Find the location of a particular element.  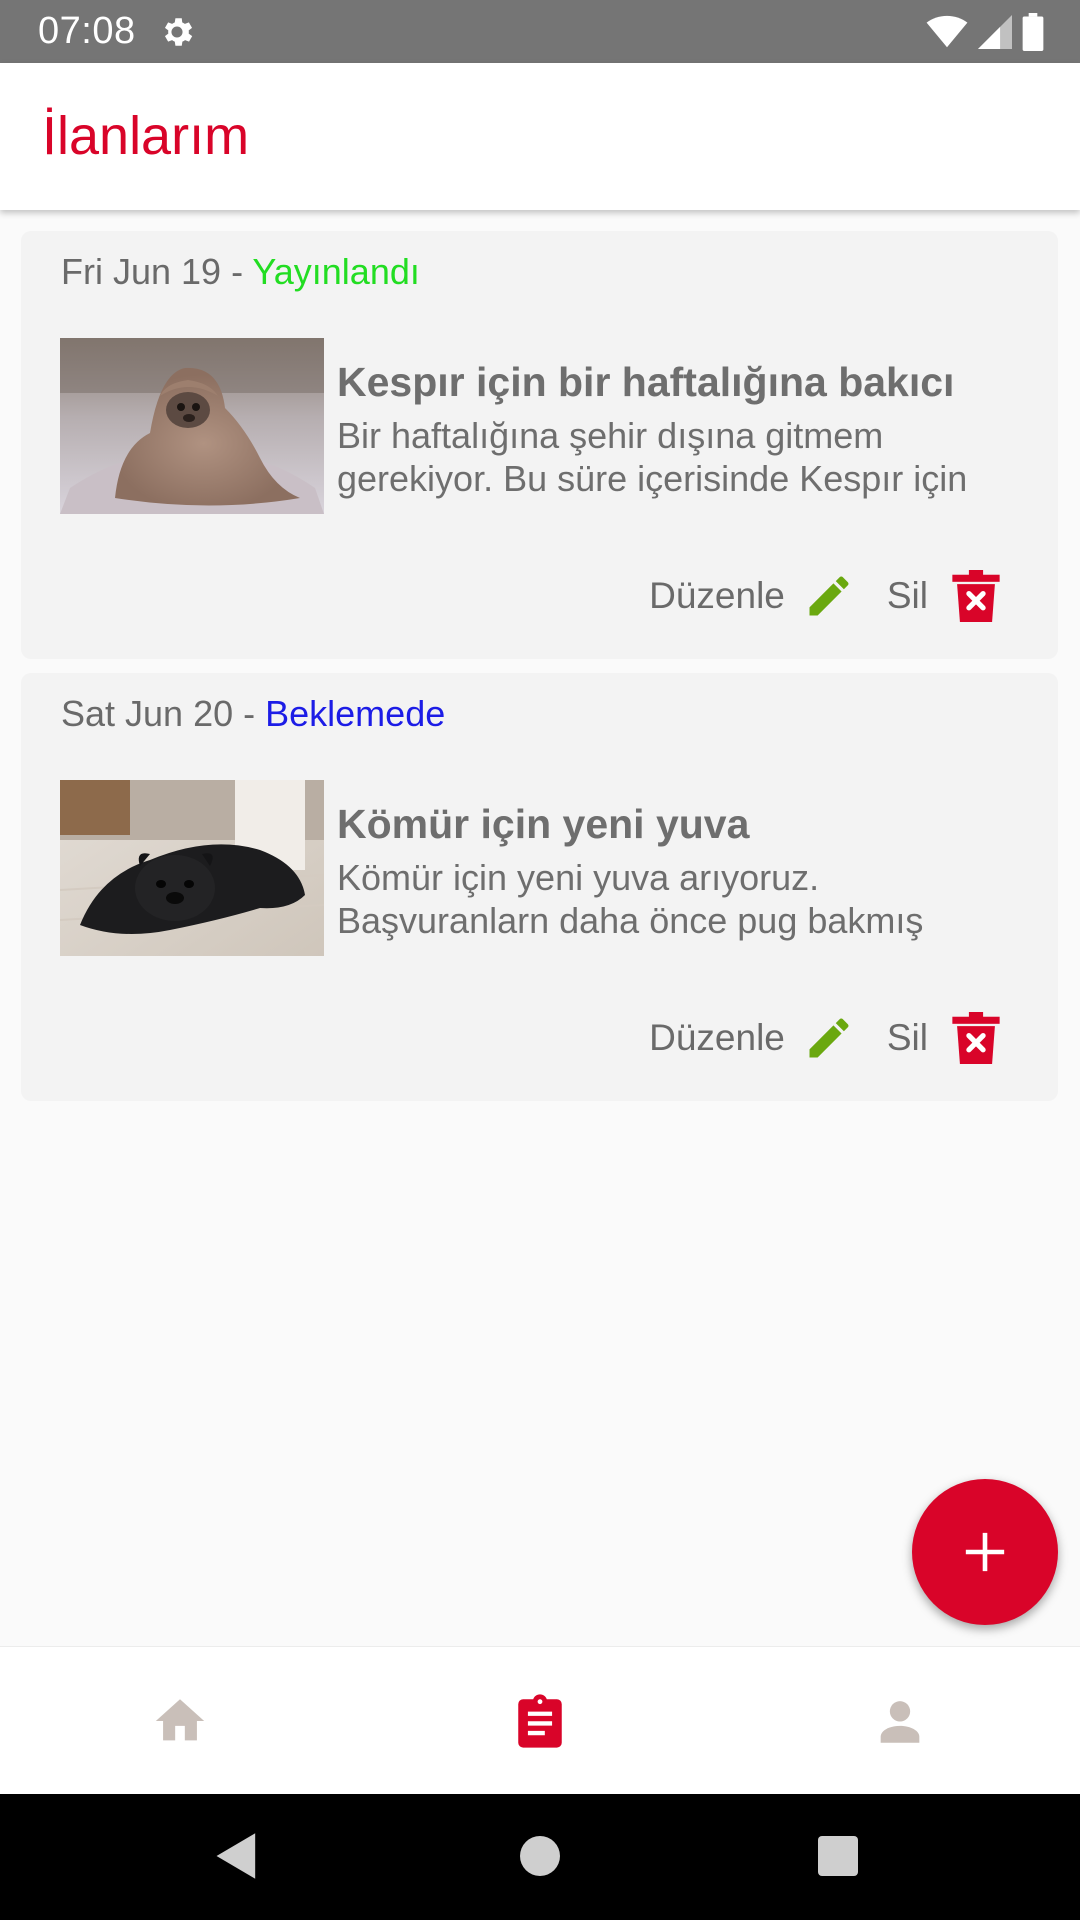

home-circle-icon is located at coordinates (540, 1856).